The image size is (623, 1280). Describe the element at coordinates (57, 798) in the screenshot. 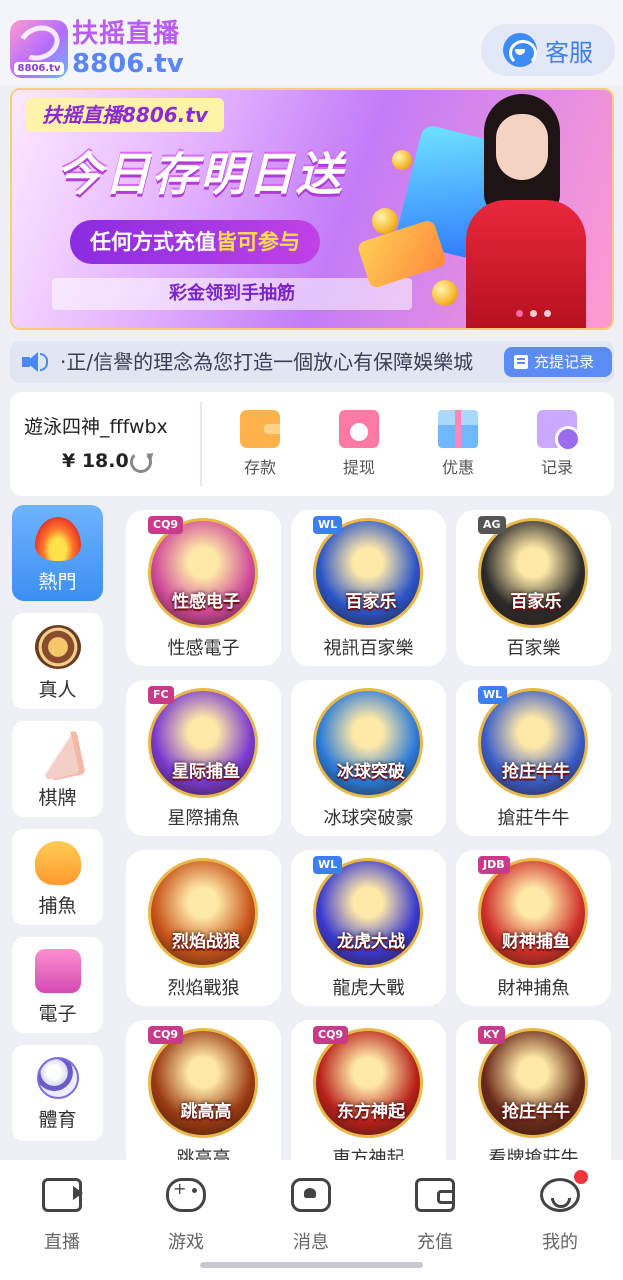

I see `category-label: 棋牌` at that location.